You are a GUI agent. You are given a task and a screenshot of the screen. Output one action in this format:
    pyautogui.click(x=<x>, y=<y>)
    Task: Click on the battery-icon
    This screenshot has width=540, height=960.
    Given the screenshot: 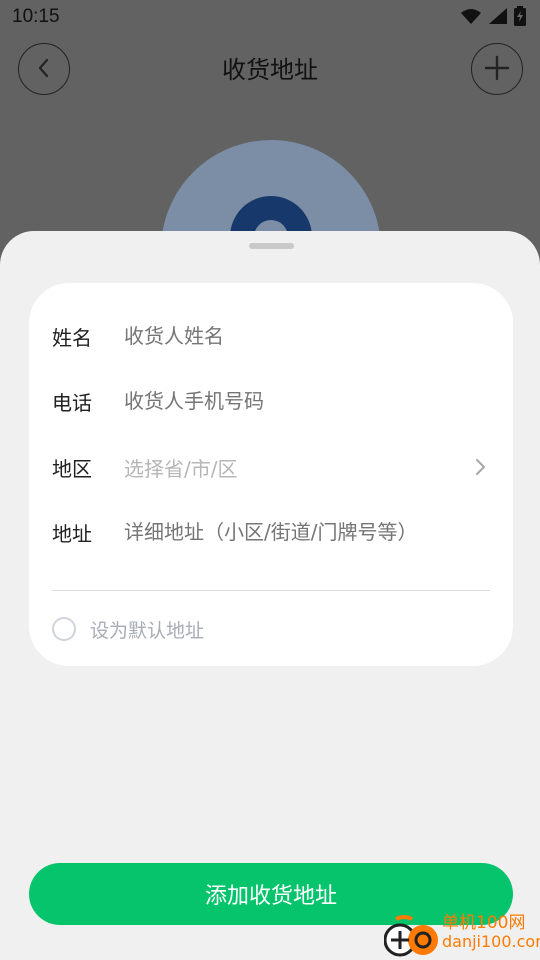 What is the action you would take?
    pyautogui.click(x=520, y=18)
    